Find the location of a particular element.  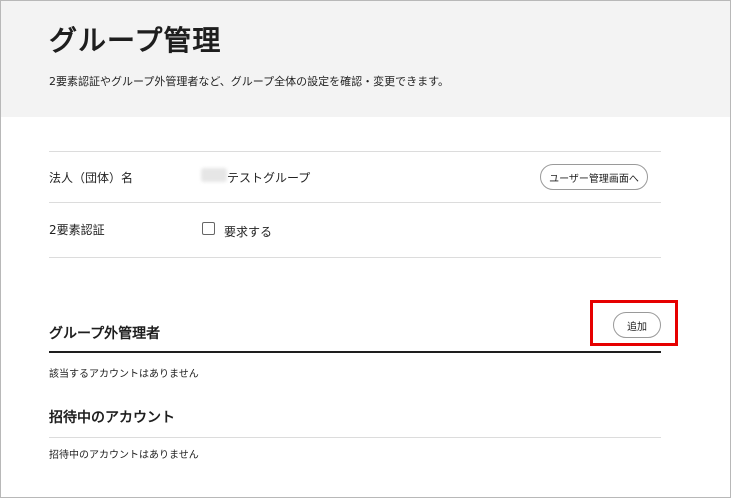

settings-divider-bottom is located at coordinates (355, 257).